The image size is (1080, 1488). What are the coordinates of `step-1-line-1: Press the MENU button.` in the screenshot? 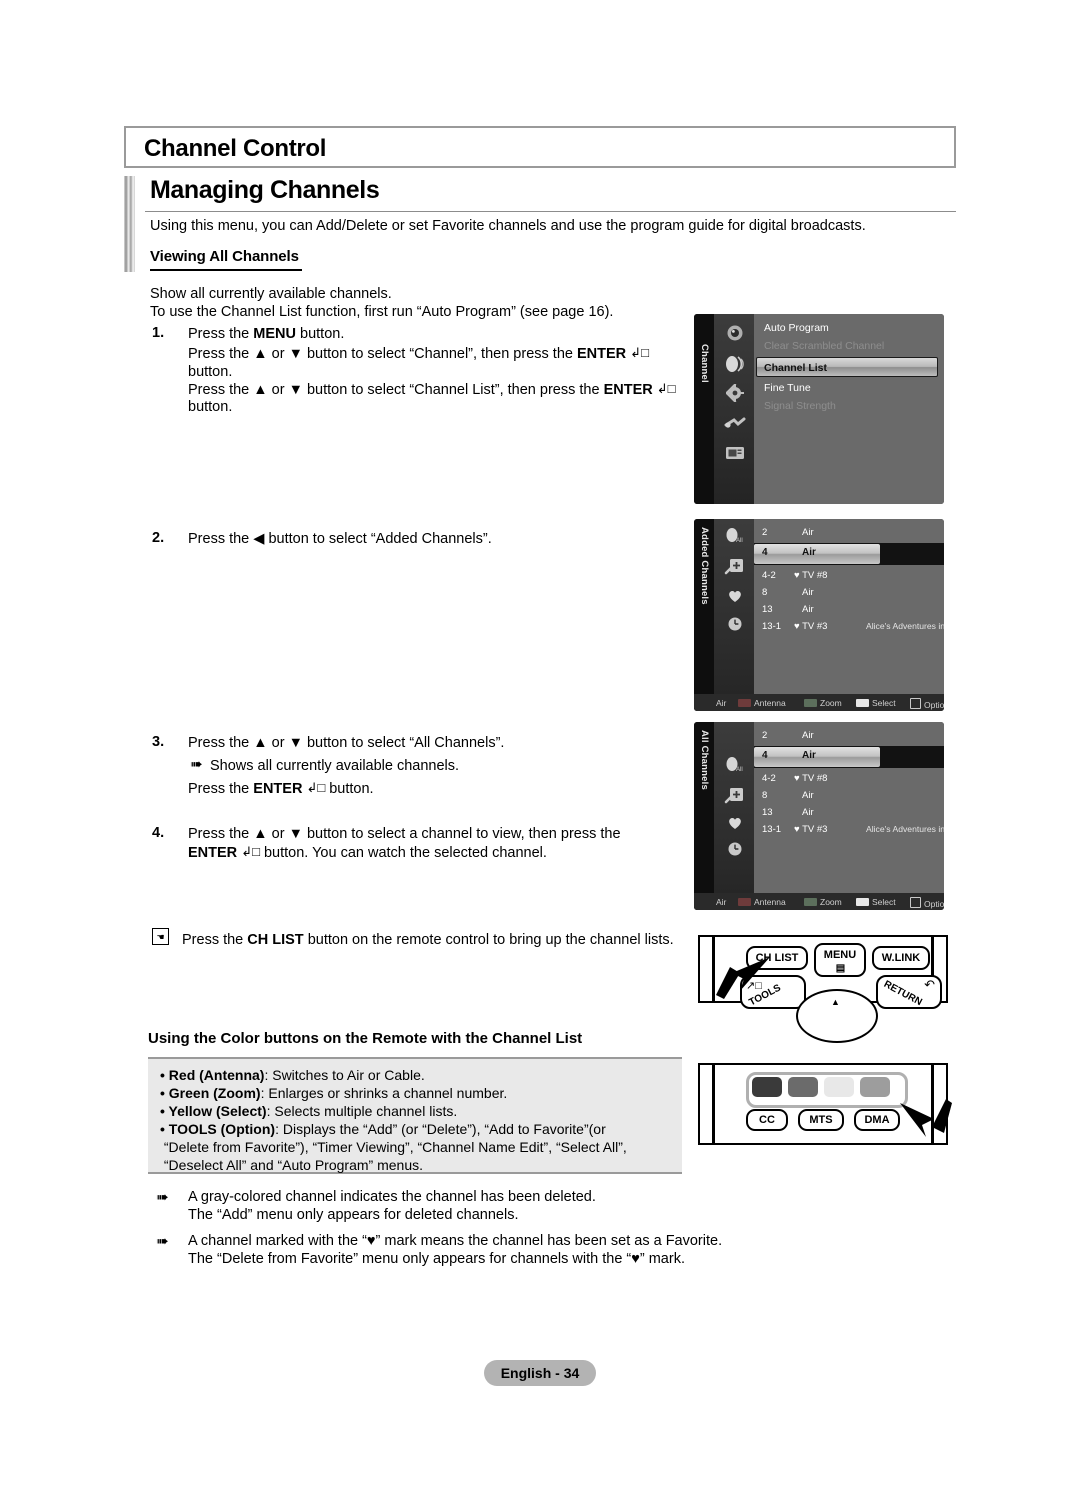 It's located at (266, 334).